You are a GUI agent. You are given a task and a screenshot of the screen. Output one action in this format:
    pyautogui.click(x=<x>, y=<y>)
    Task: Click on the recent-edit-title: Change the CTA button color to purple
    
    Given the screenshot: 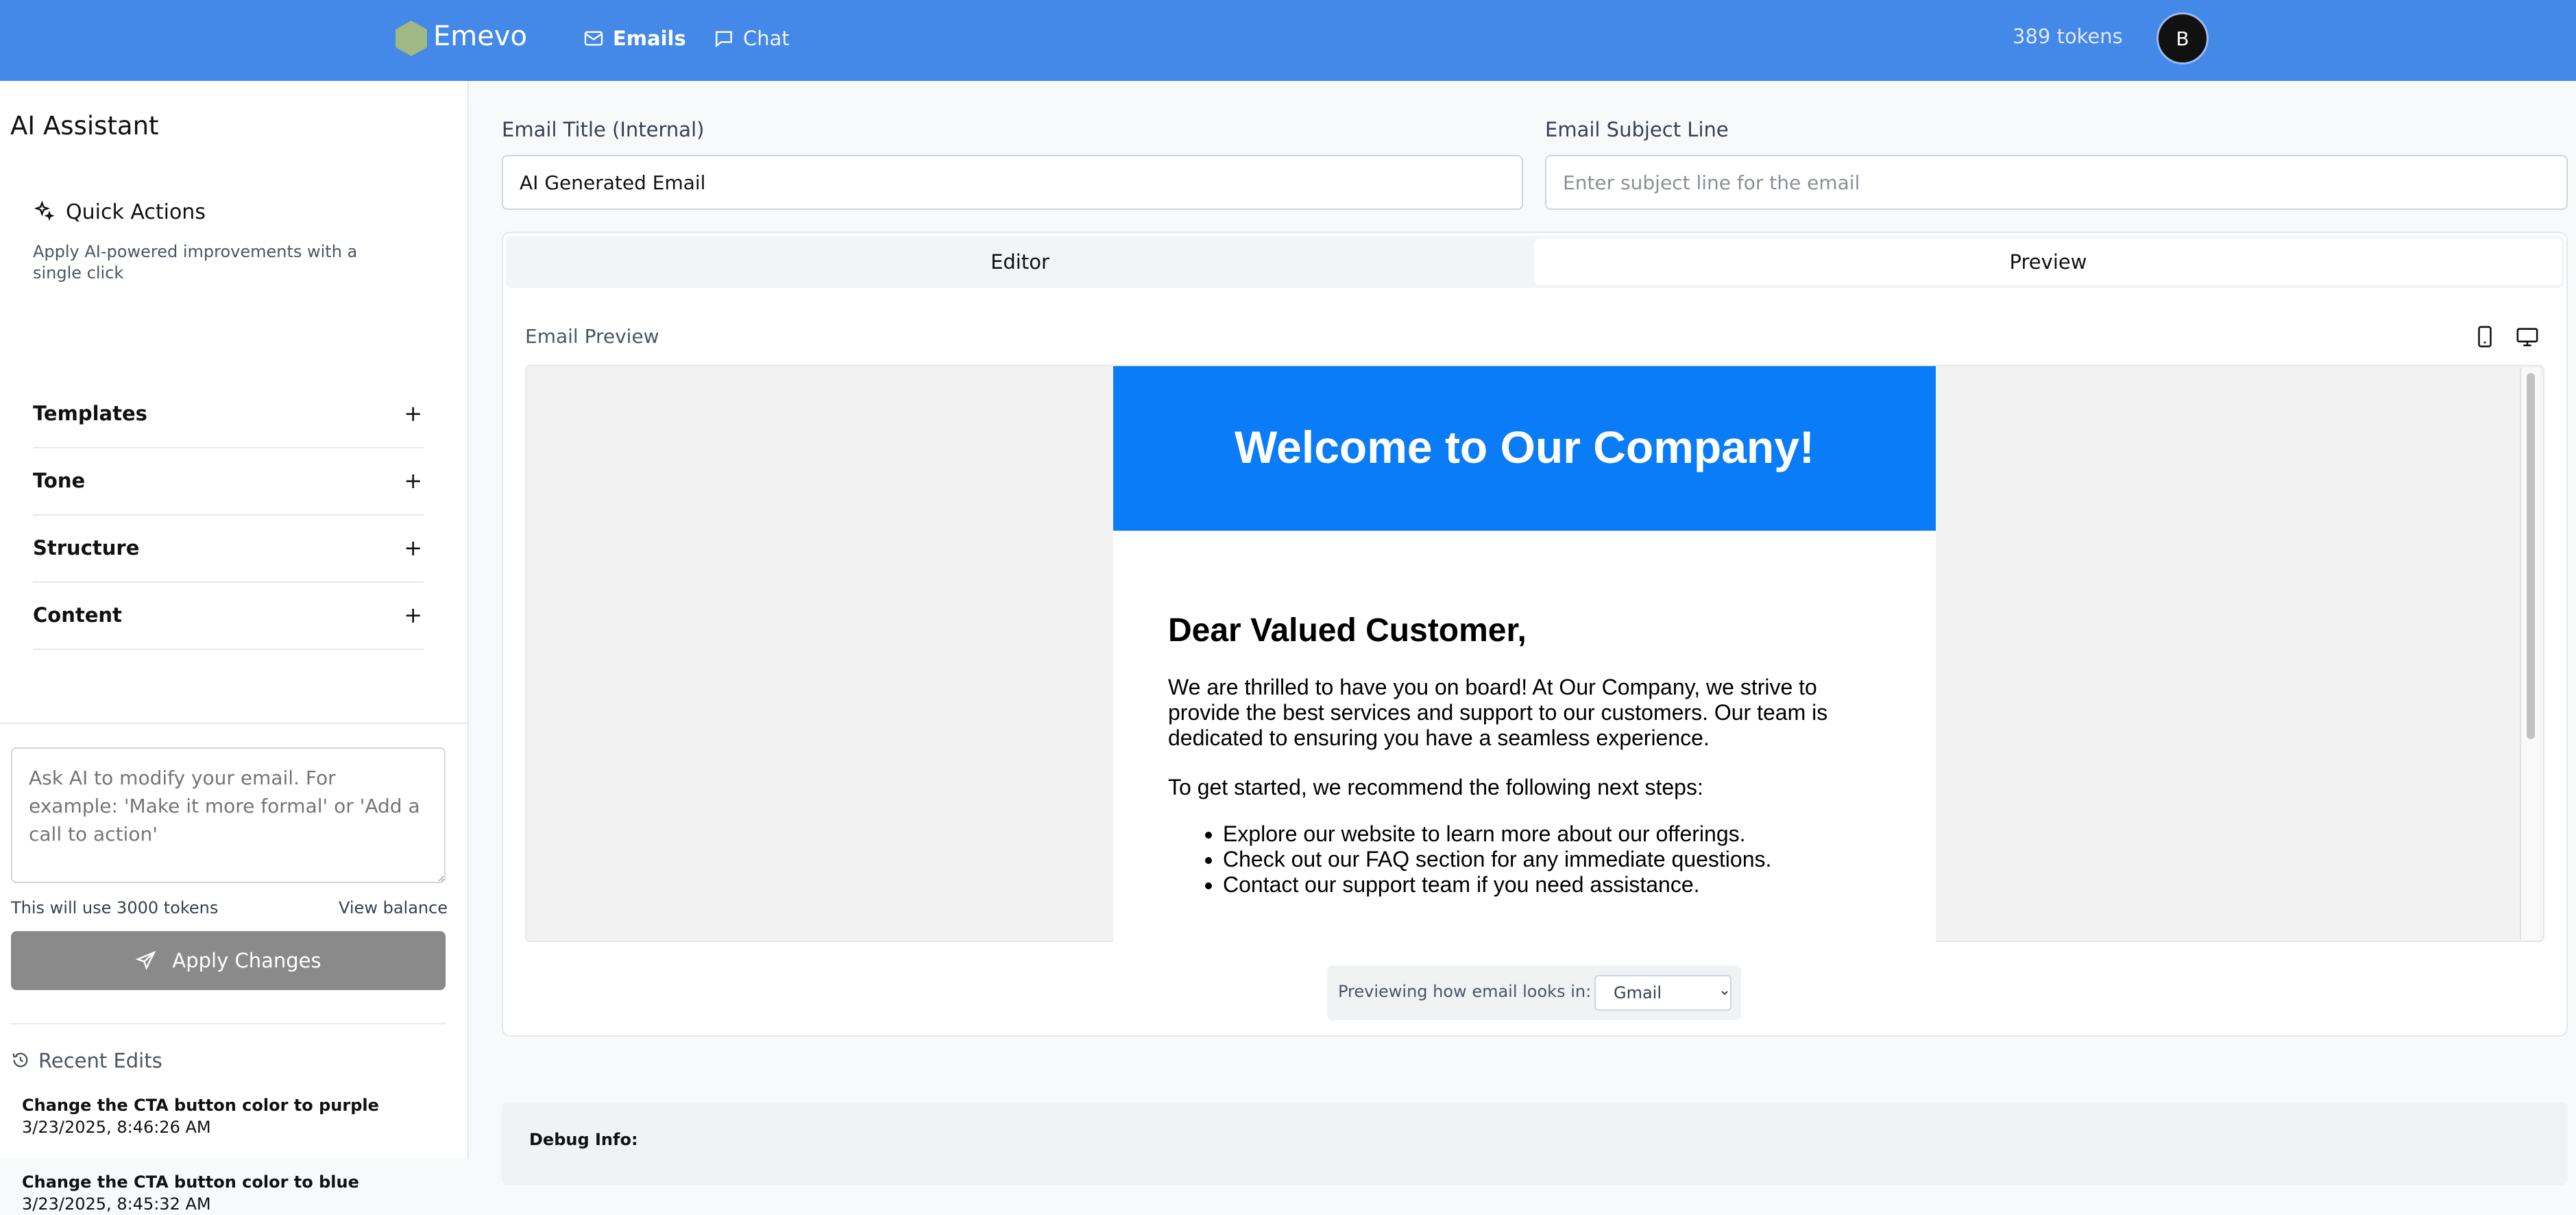 What is the action you would take?
    pyautogui.click(x=200, y=1105)
    